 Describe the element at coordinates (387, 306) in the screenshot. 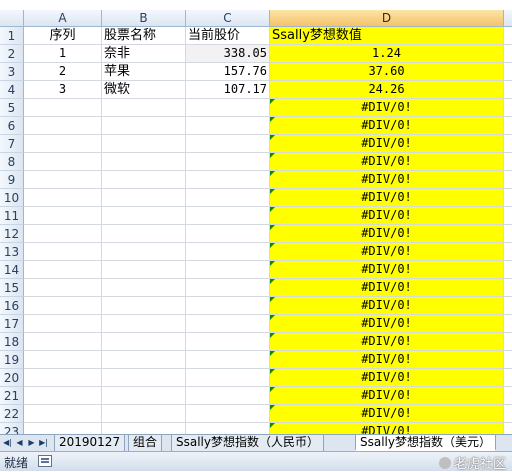

I see `cell-d16: #DIV/0!` at that location.